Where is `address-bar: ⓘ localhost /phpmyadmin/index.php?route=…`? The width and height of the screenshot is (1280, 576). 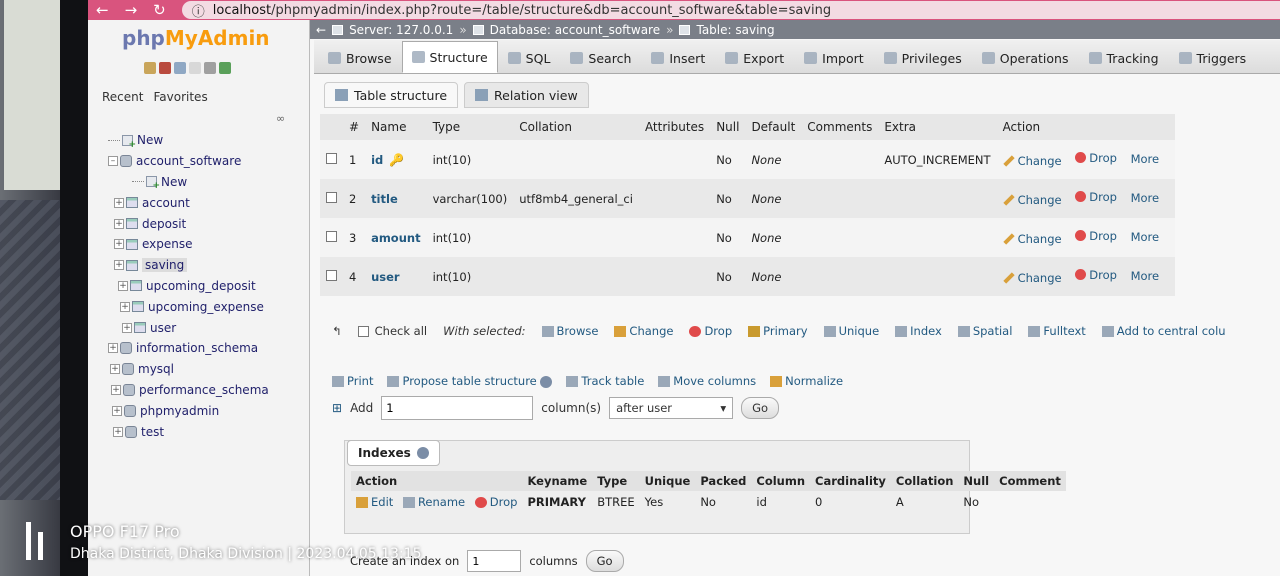
address-bar: ⓘ localhost /phpmyadmin/index.php?route=… is located at coordinates (730, 10).